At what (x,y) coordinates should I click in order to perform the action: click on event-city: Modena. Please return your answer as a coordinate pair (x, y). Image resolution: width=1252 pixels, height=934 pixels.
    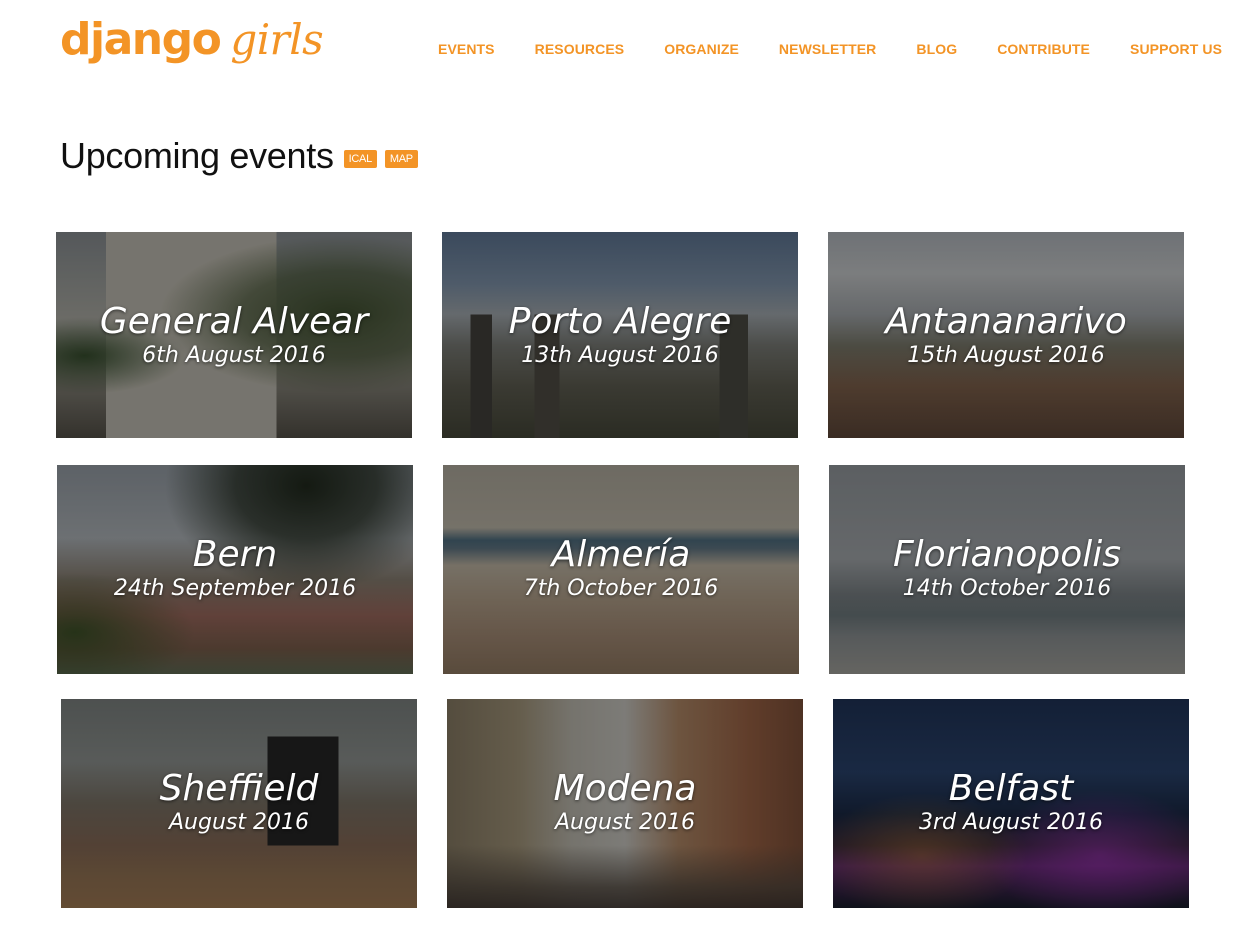
    Looking at the image, I should click on (625, 788).